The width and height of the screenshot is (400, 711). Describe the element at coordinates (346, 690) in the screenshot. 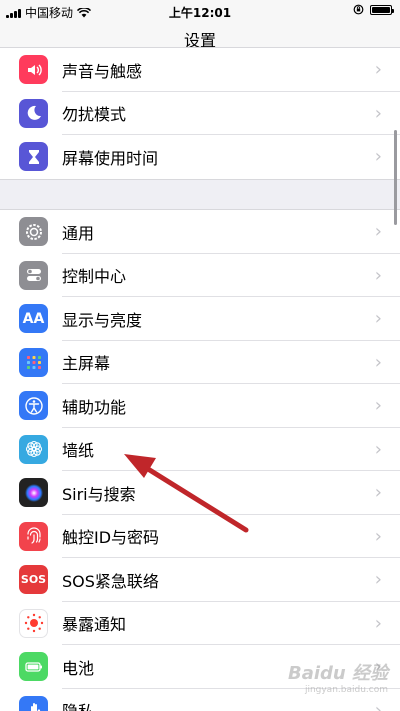

I see `watermark-sub: jingyan.baidu.com` at that location.